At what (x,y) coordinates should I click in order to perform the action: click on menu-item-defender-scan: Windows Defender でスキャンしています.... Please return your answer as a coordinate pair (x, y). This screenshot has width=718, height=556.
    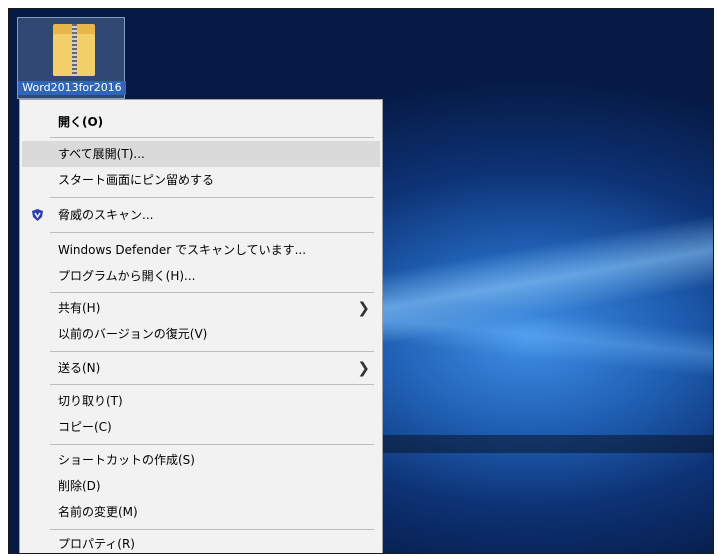
    Looking at the image, I should click on (201, 250).